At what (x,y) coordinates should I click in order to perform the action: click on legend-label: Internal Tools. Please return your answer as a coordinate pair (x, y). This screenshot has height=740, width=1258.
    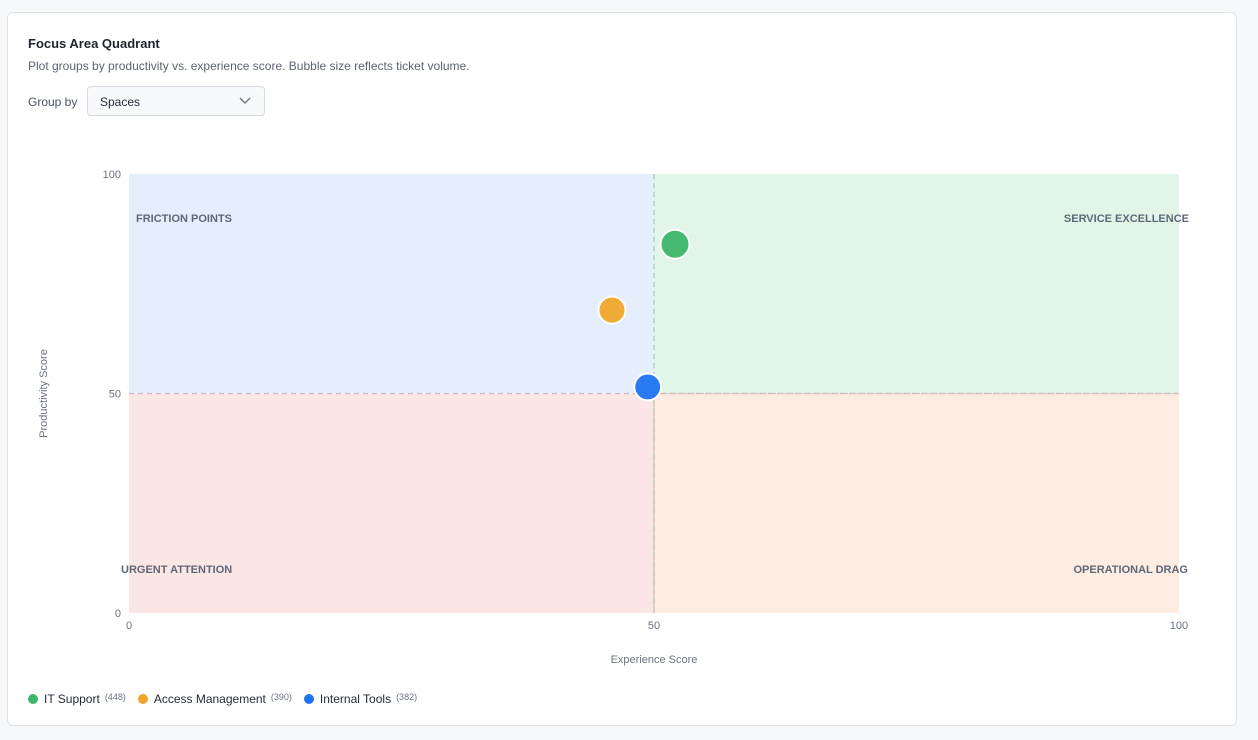
    Looking at the image, I should click on (355, 699).